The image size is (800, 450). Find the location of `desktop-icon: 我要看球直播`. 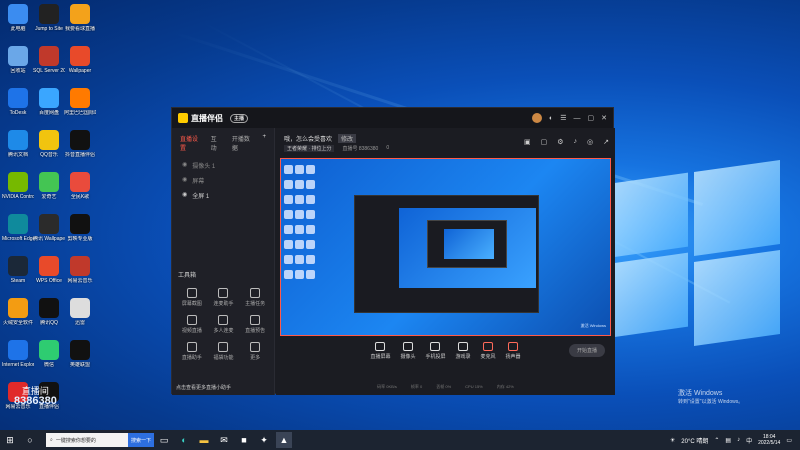

desktop-icon: 我要看球直播 is located at coordinates (80, 23).